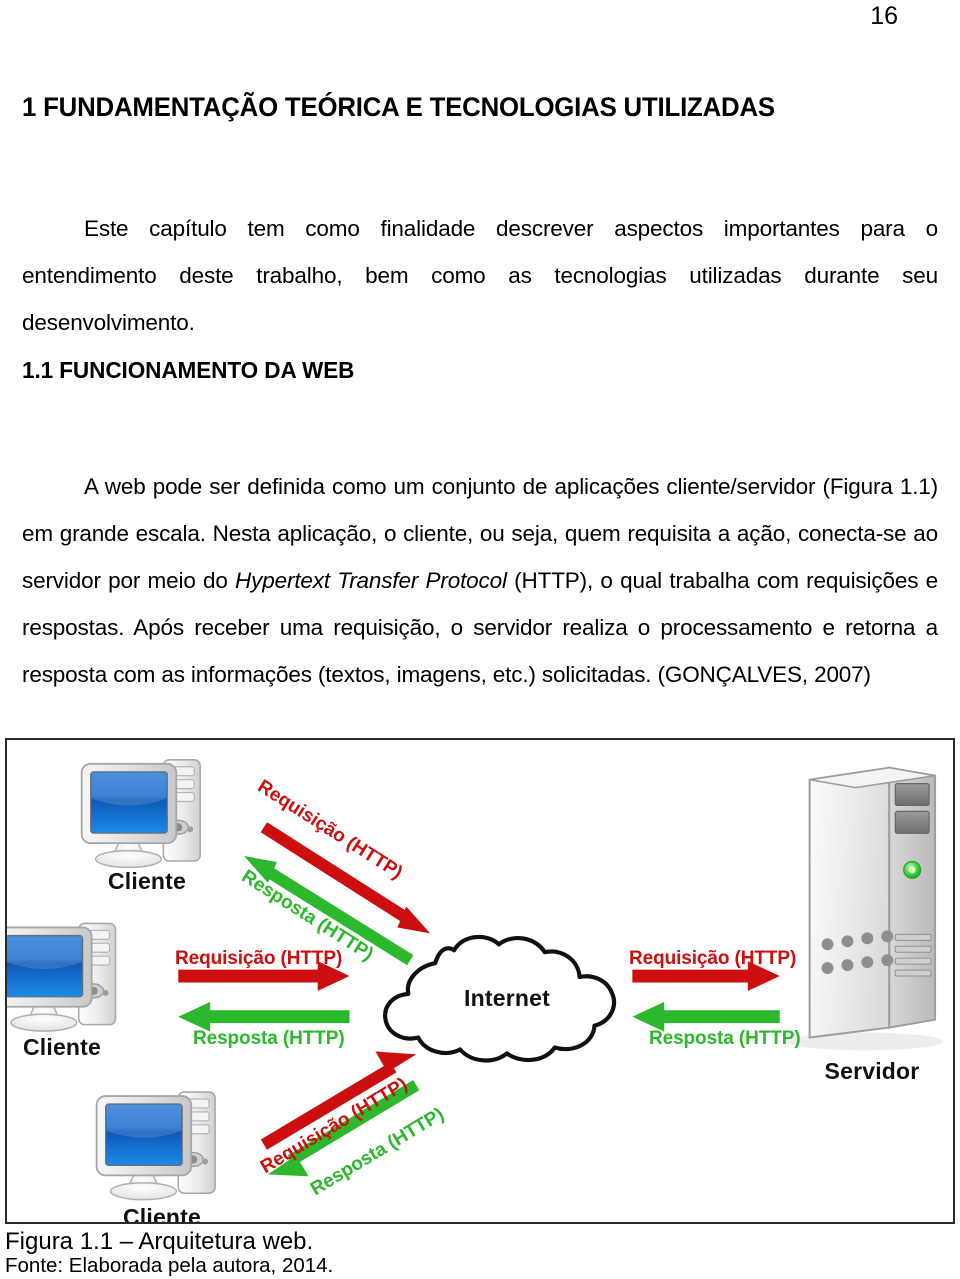  Describe the element at coordinates (169, 1265) in the screenshot. I see `figure-caption-source: Fonte: Elaborada pela autora, 2014.` at that location.